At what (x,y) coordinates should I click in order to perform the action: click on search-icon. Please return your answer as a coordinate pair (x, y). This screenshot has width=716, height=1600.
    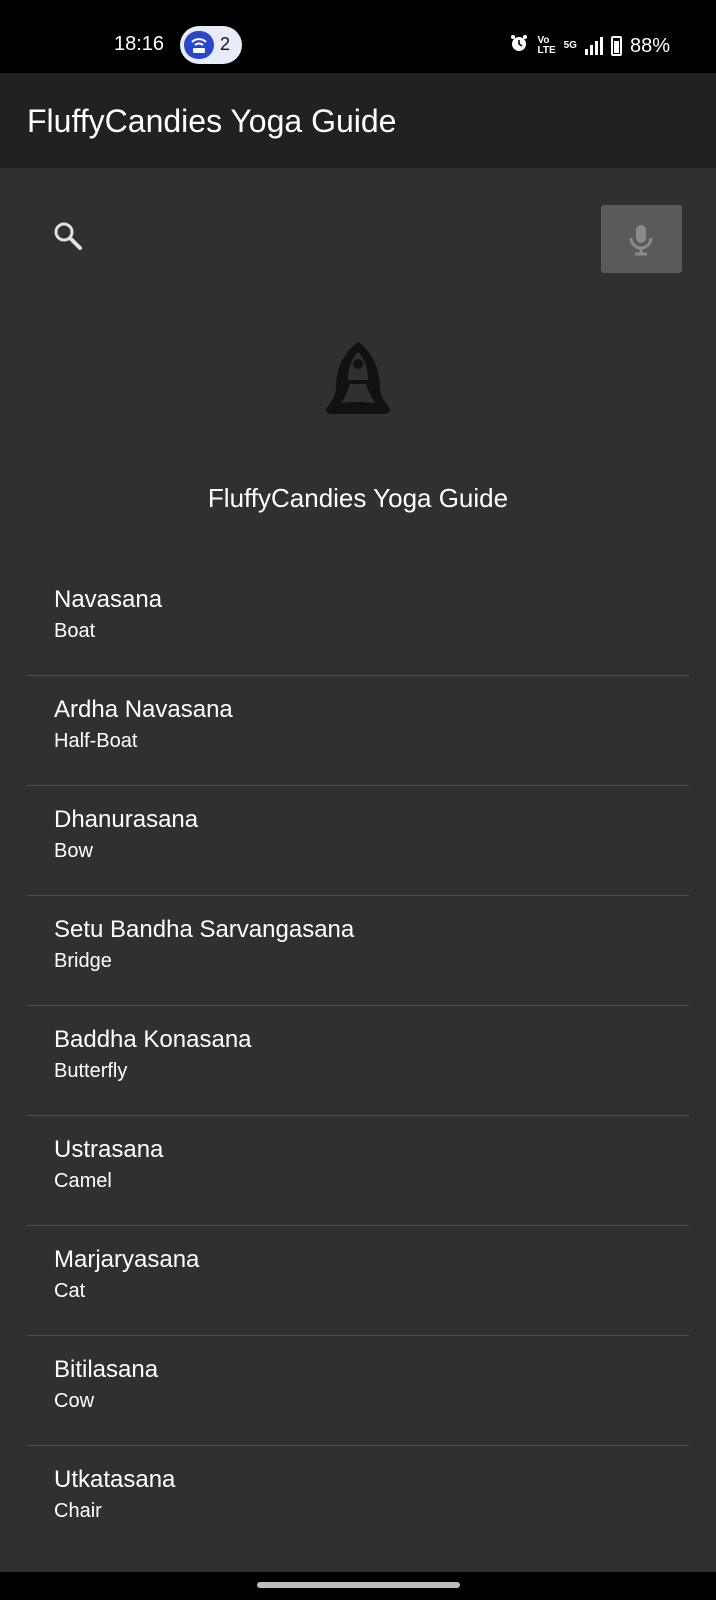
    Looking at the image, I should click on (68, 236).